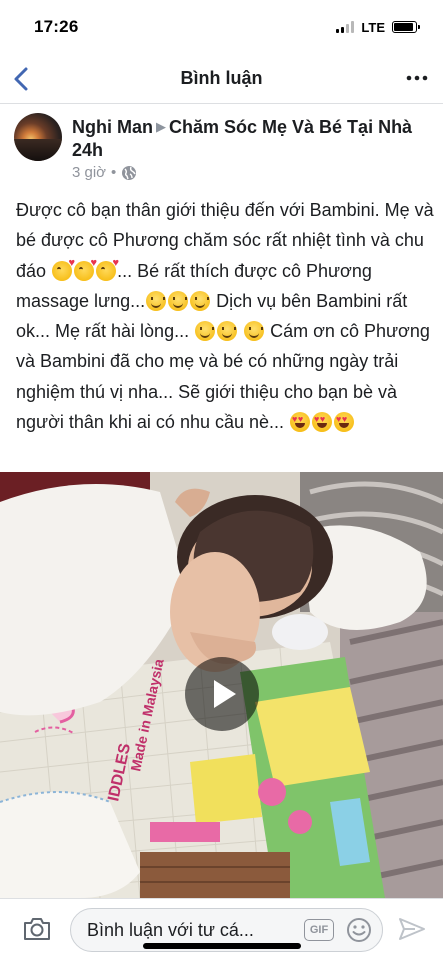 This screenshot has width=443, height=960. Describe the element at coordinates (112, 127) in the screenshot. I see `author-name: Nghi Man` at that location.